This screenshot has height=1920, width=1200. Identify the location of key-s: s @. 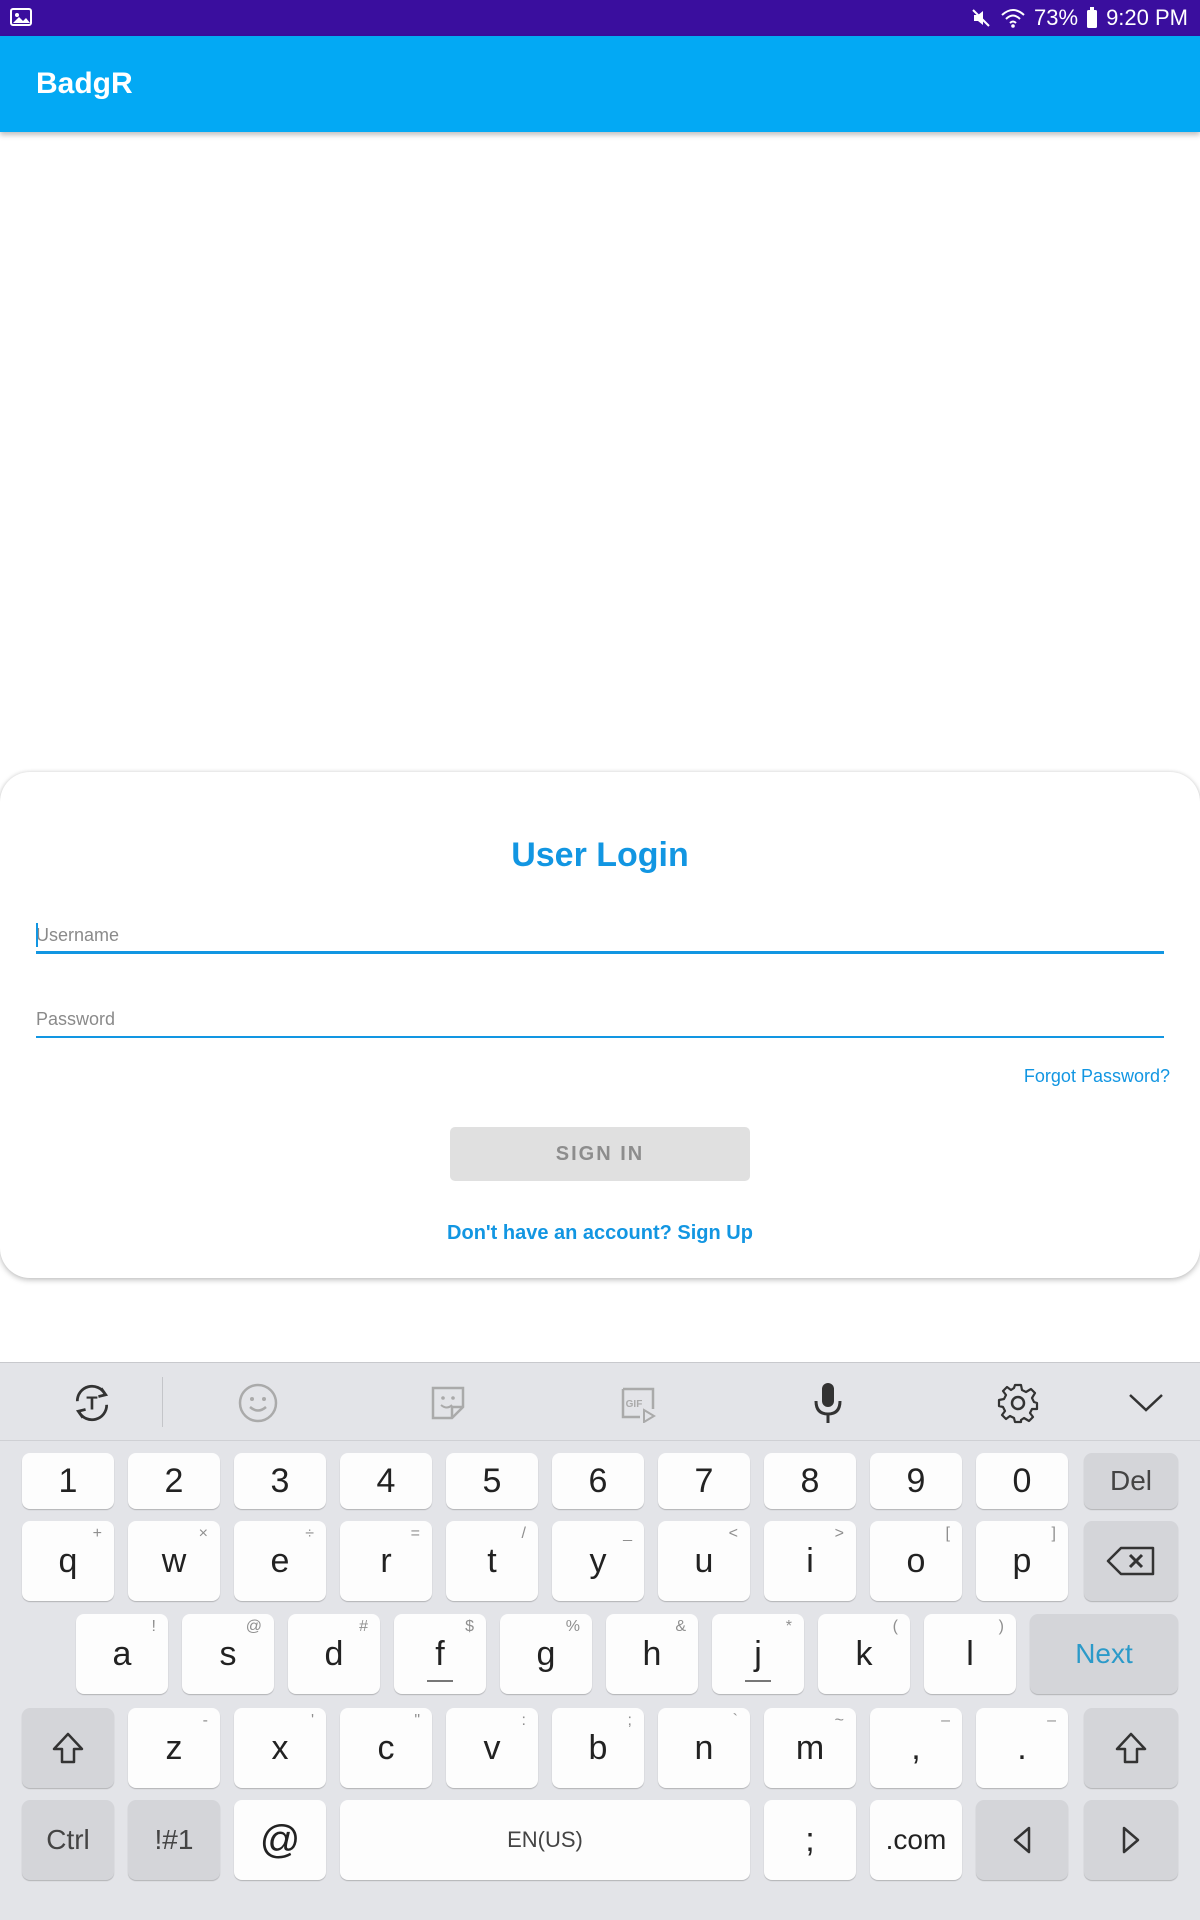
(228, 1654).